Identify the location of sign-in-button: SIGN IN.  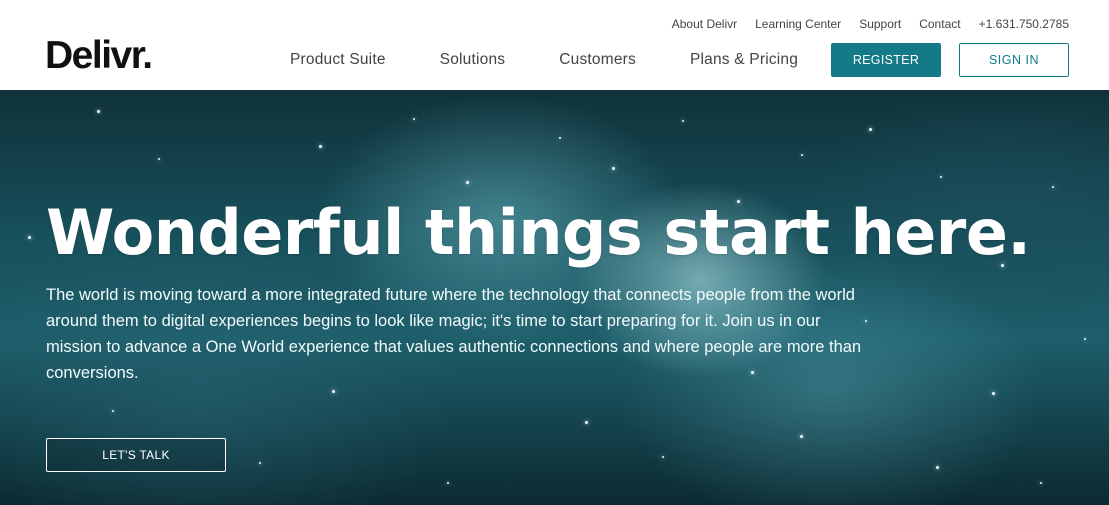
(1014, 60).